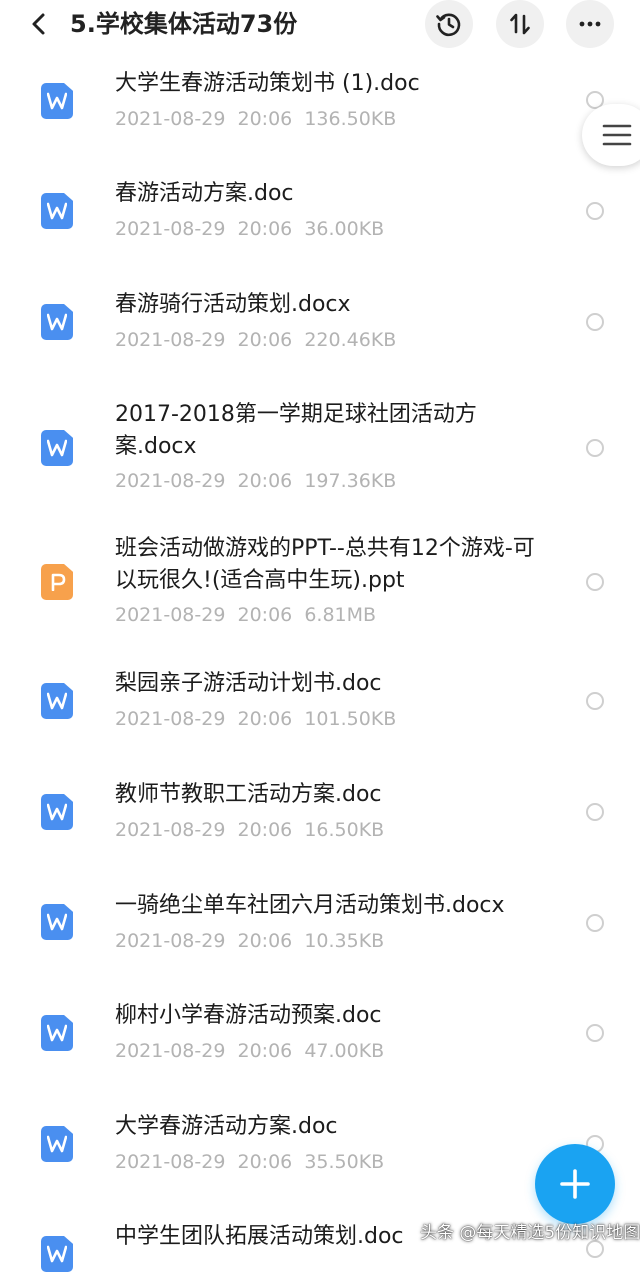 The height and width of the screenshot is (1272, 640). What do you see at coordinates (248, 794) in the screenshot?
I see `file-name: 教师节教职工活动方案.doc` at bounding box center [248, 794].